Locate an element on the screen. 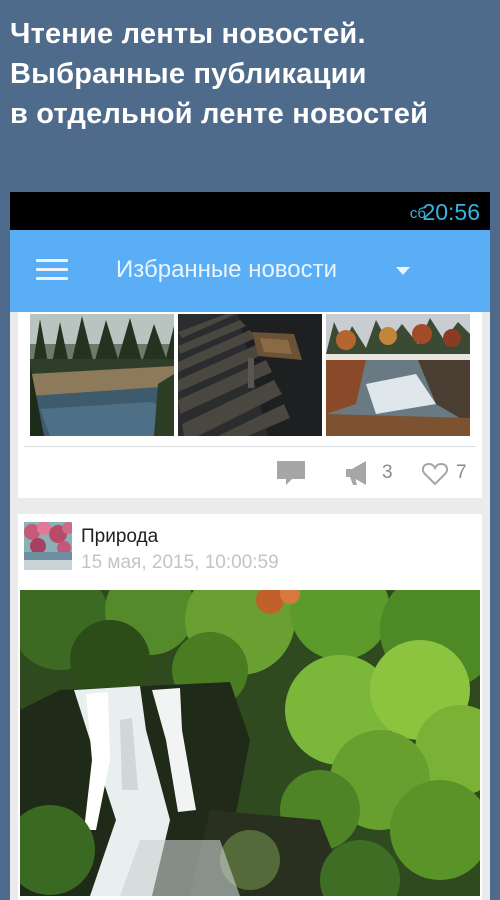 This screenshot has width=500, height=900. comment-icon is located at coordinates (291, 475).